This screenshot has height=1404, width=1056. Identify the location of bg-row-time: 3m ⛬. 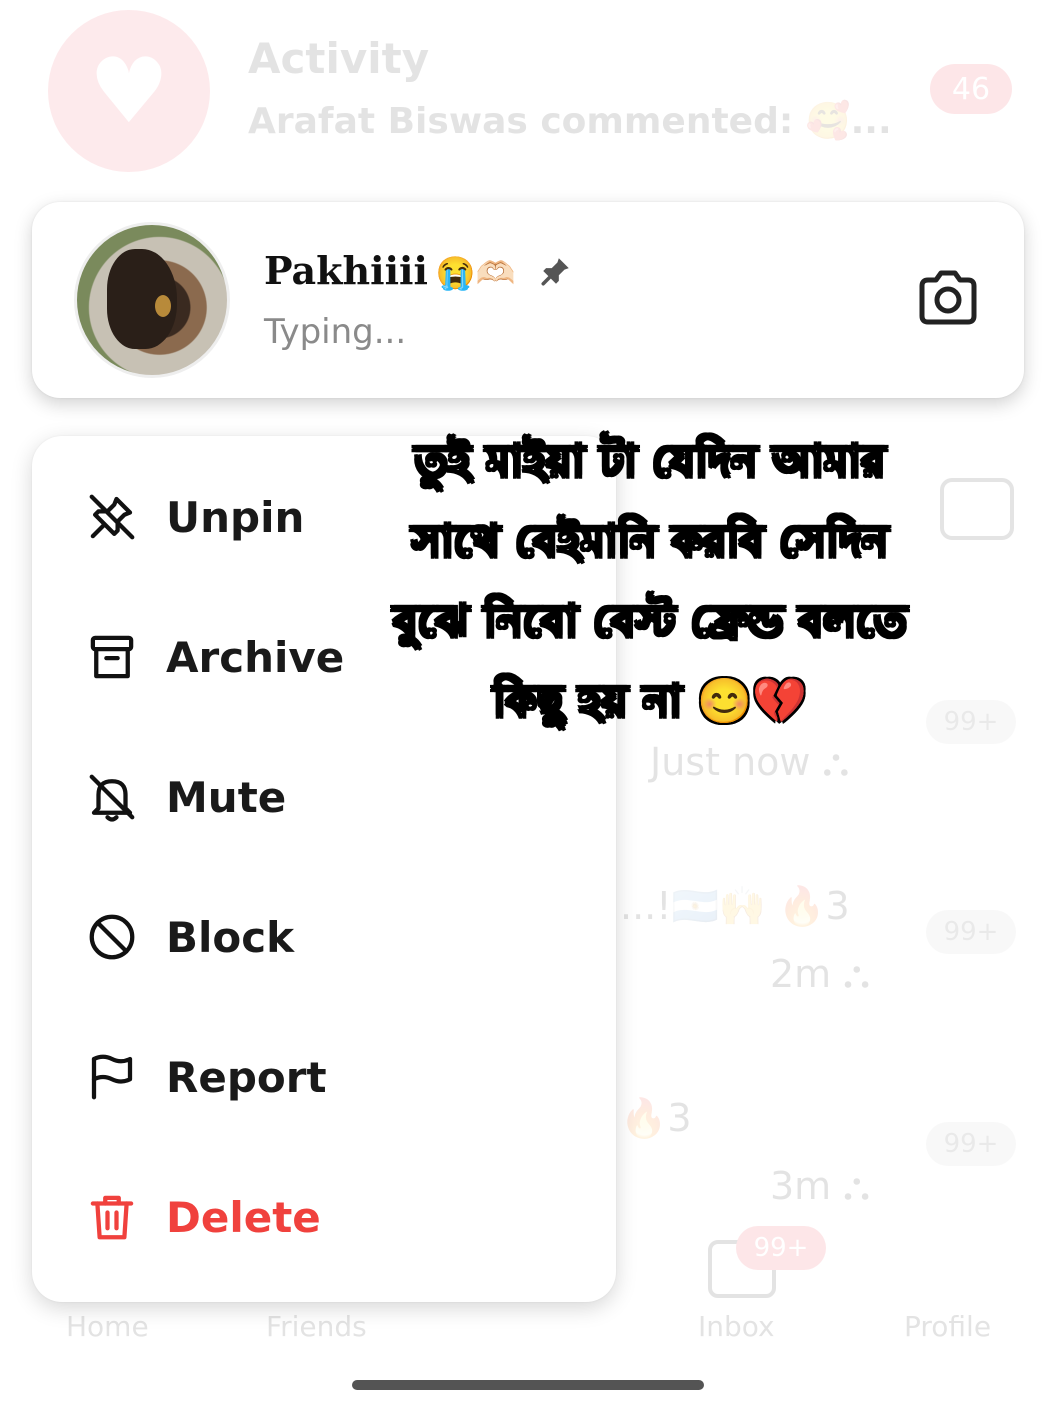
(820, 1186).